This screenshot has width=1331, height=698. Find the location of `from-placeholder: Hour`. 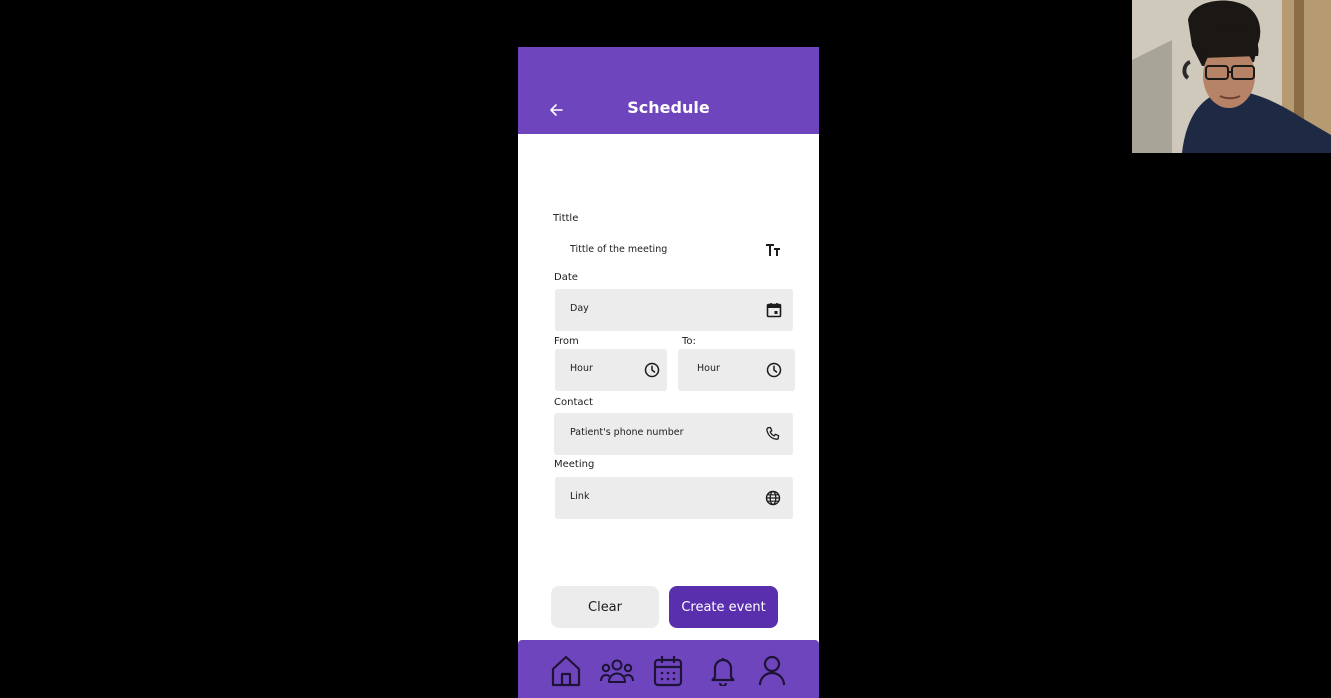

from-placeholder: Hour is located at coordinates (581, 368).